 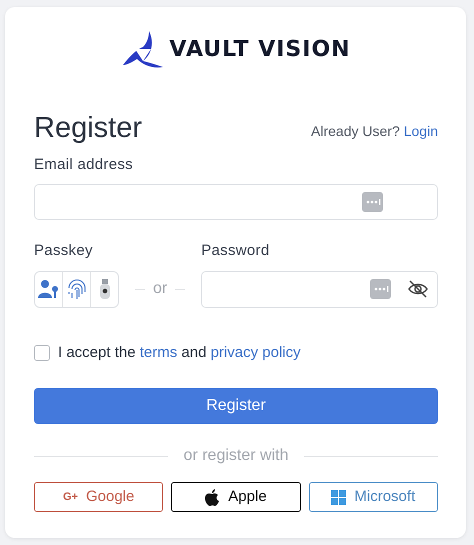 What do you see at coordinates (373, 497) in the screenshot?
I see `microsoft-button: Microsoft` at bounding box center [373, 497].